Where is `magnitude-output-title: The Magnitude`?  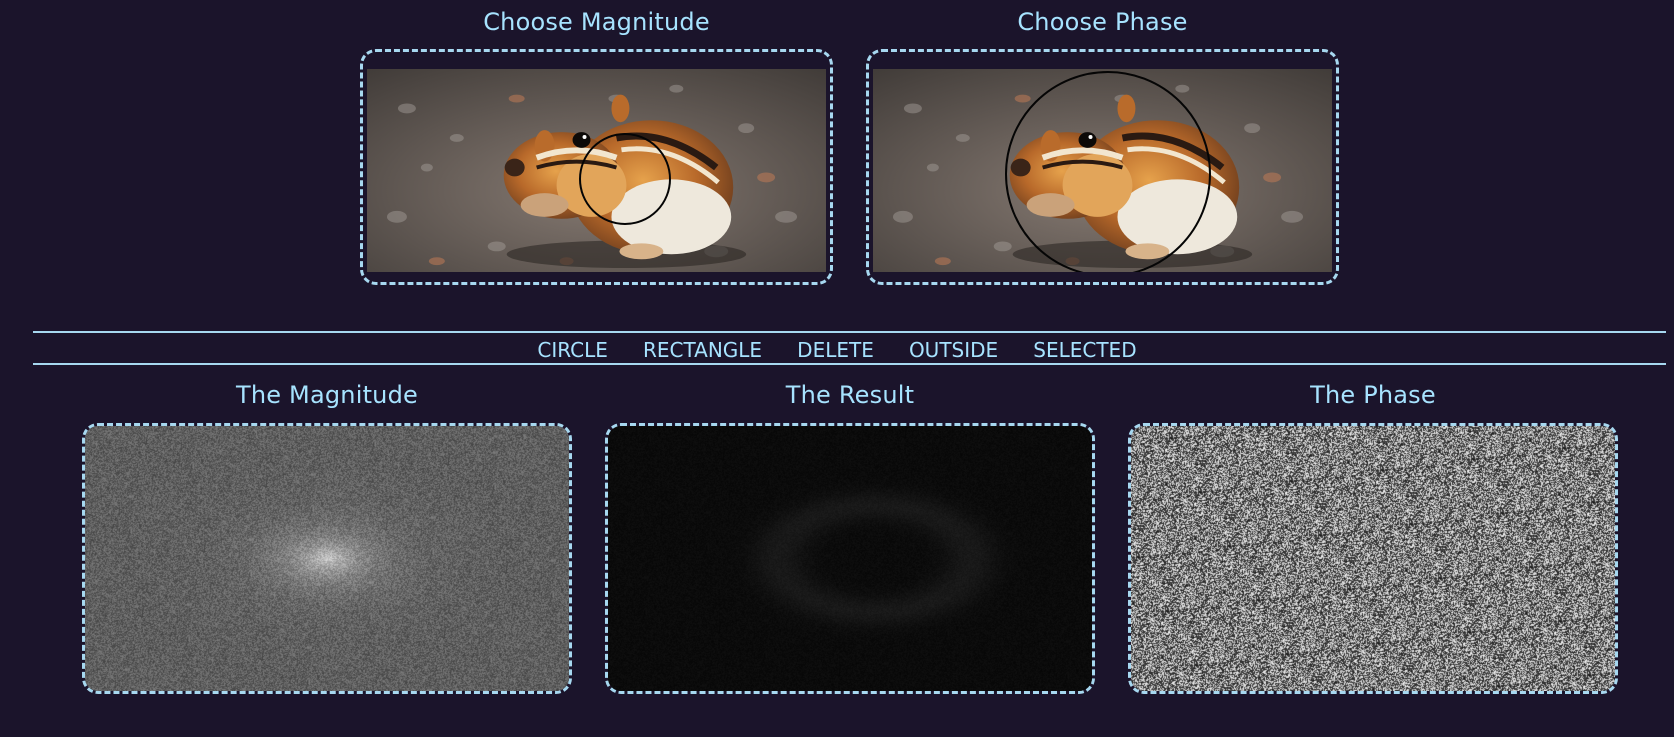 magnitude-output-title: The Magnitude is located at coordinates (326, 395).